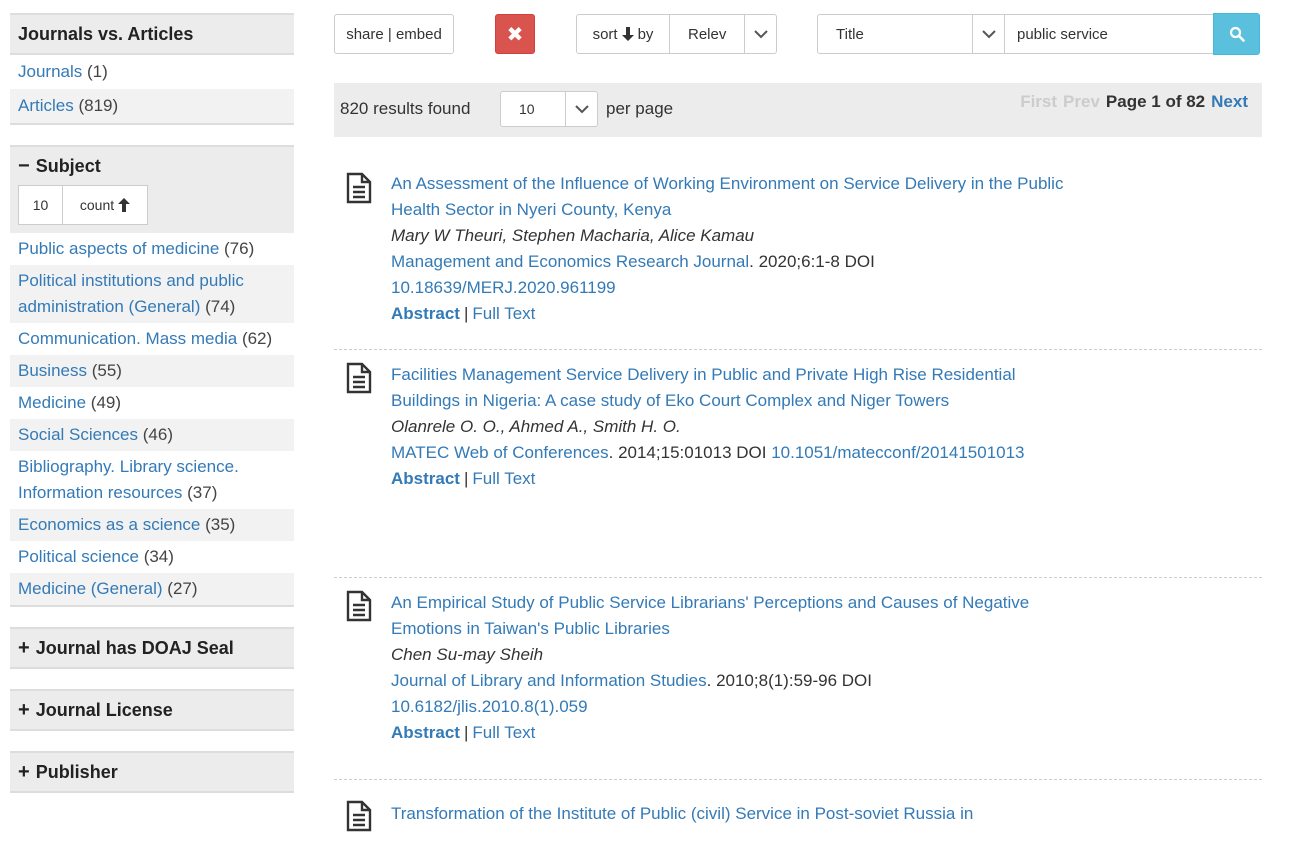 The image size is (1296, 849). Describe the element at coordinates (812, 261) in the screenshot. I see `citation: . 2020;6:1-8 DOI` at that location.